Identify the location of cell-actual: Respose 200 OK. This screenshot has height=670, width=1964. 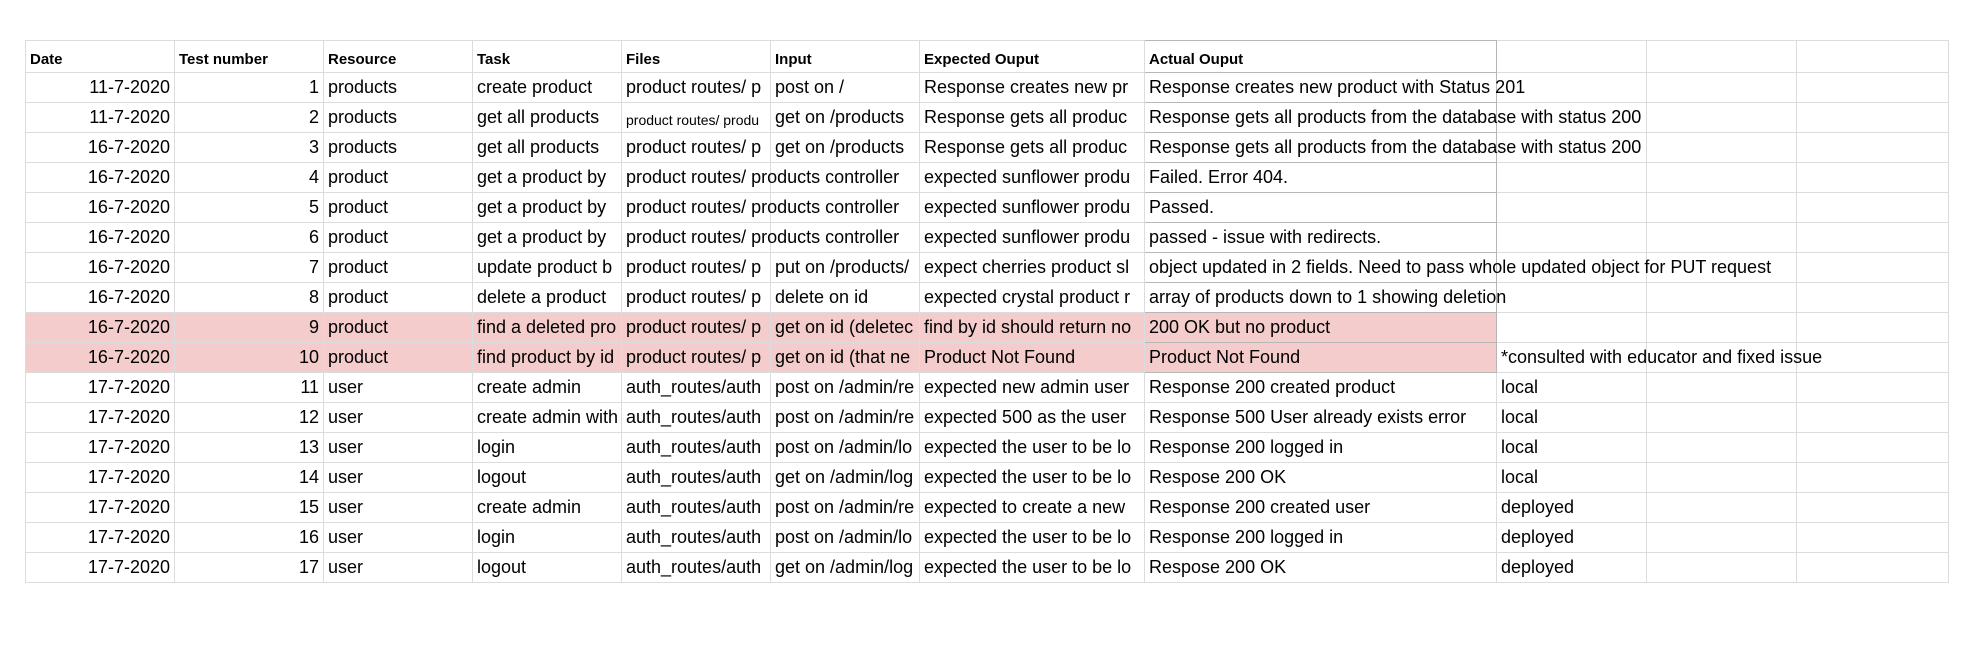
(1320, 567).